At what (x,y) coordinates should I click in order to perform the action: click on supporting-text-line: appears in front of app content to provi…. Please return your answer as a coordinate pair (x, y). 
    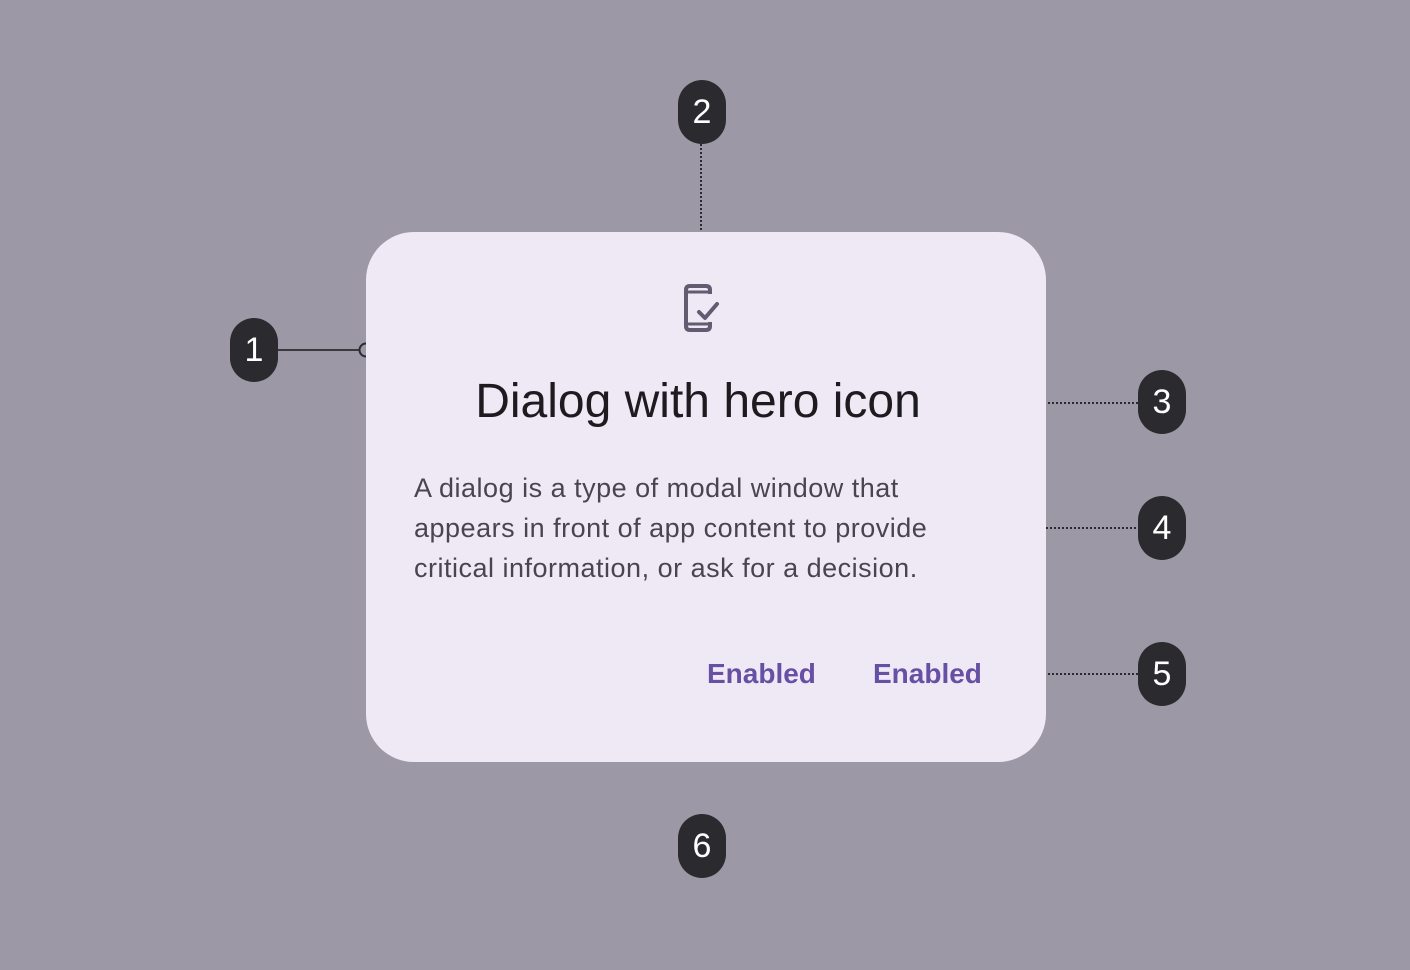
    Looking at the image, I should click on (671, 528).